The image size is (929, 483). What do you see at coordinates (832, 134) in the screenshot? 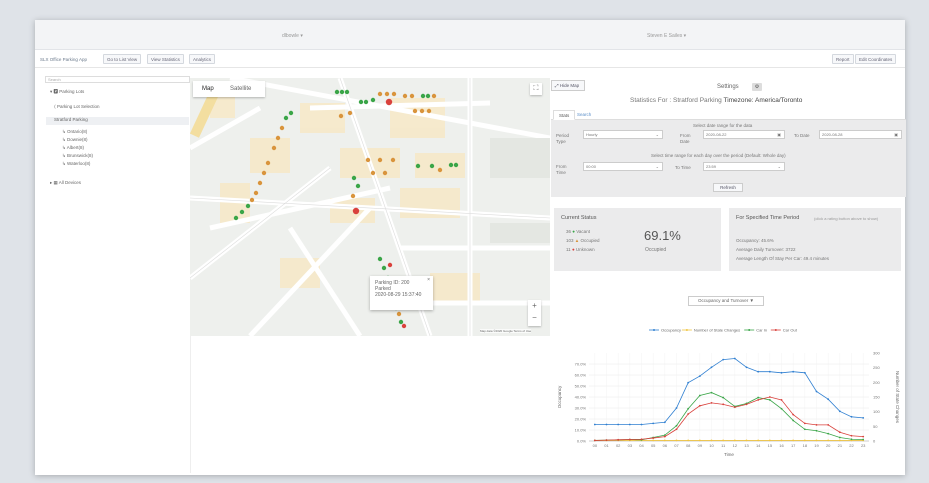
I see `to-date-value: 2020-08-28` at bounding box center [832, 134].